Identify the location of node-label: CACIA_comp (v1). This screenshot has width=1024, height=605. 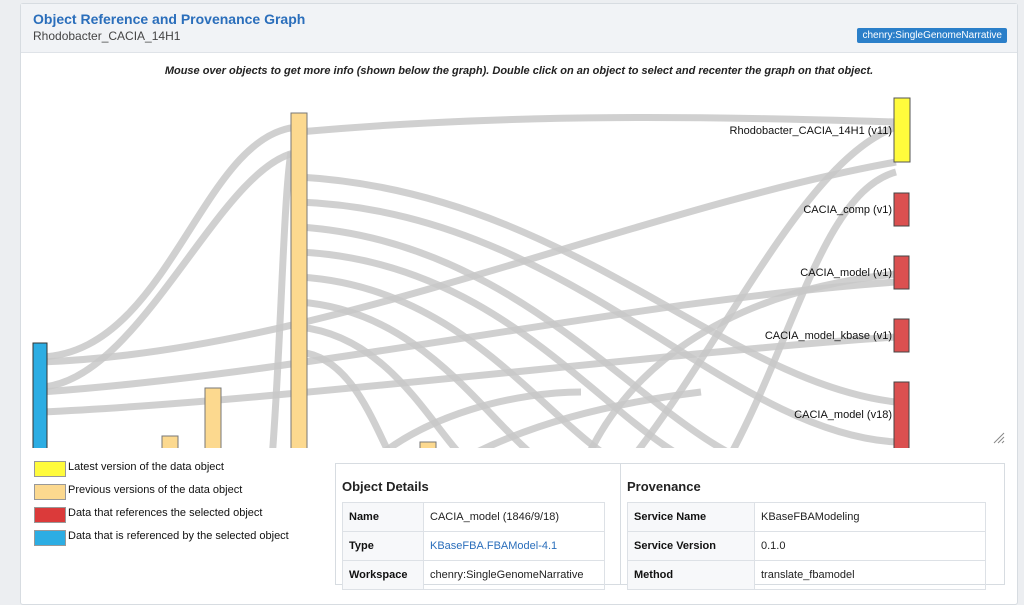
(847, 210).